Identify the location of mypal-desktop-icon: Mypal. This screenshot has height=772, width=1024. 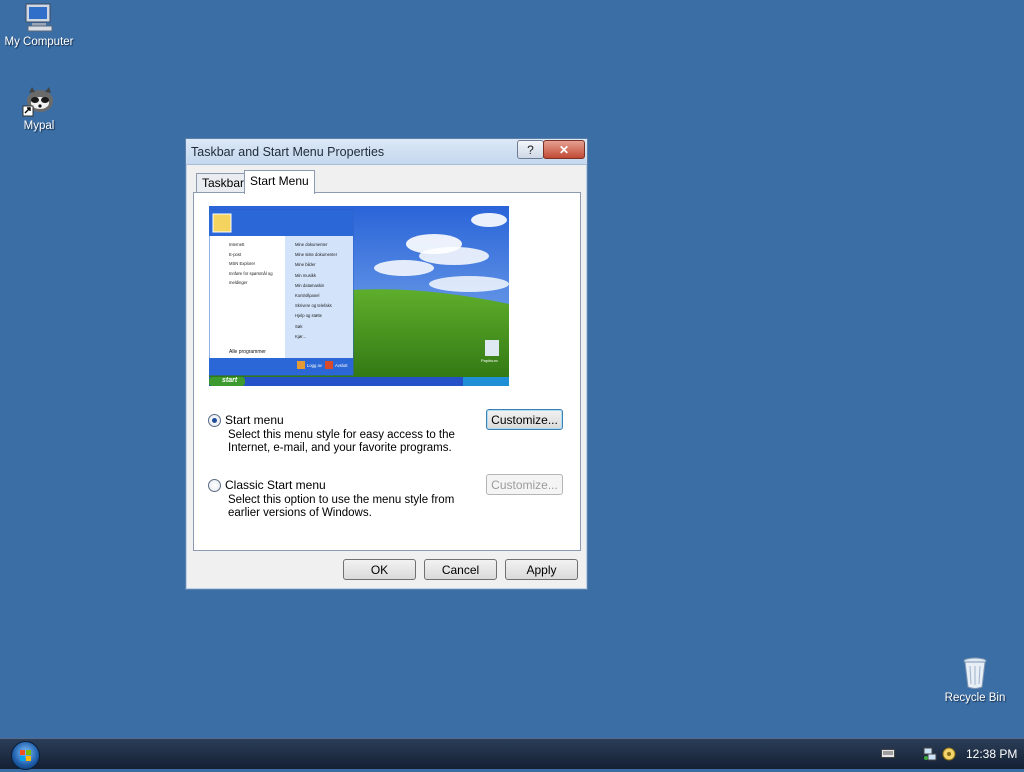
(42, 108).